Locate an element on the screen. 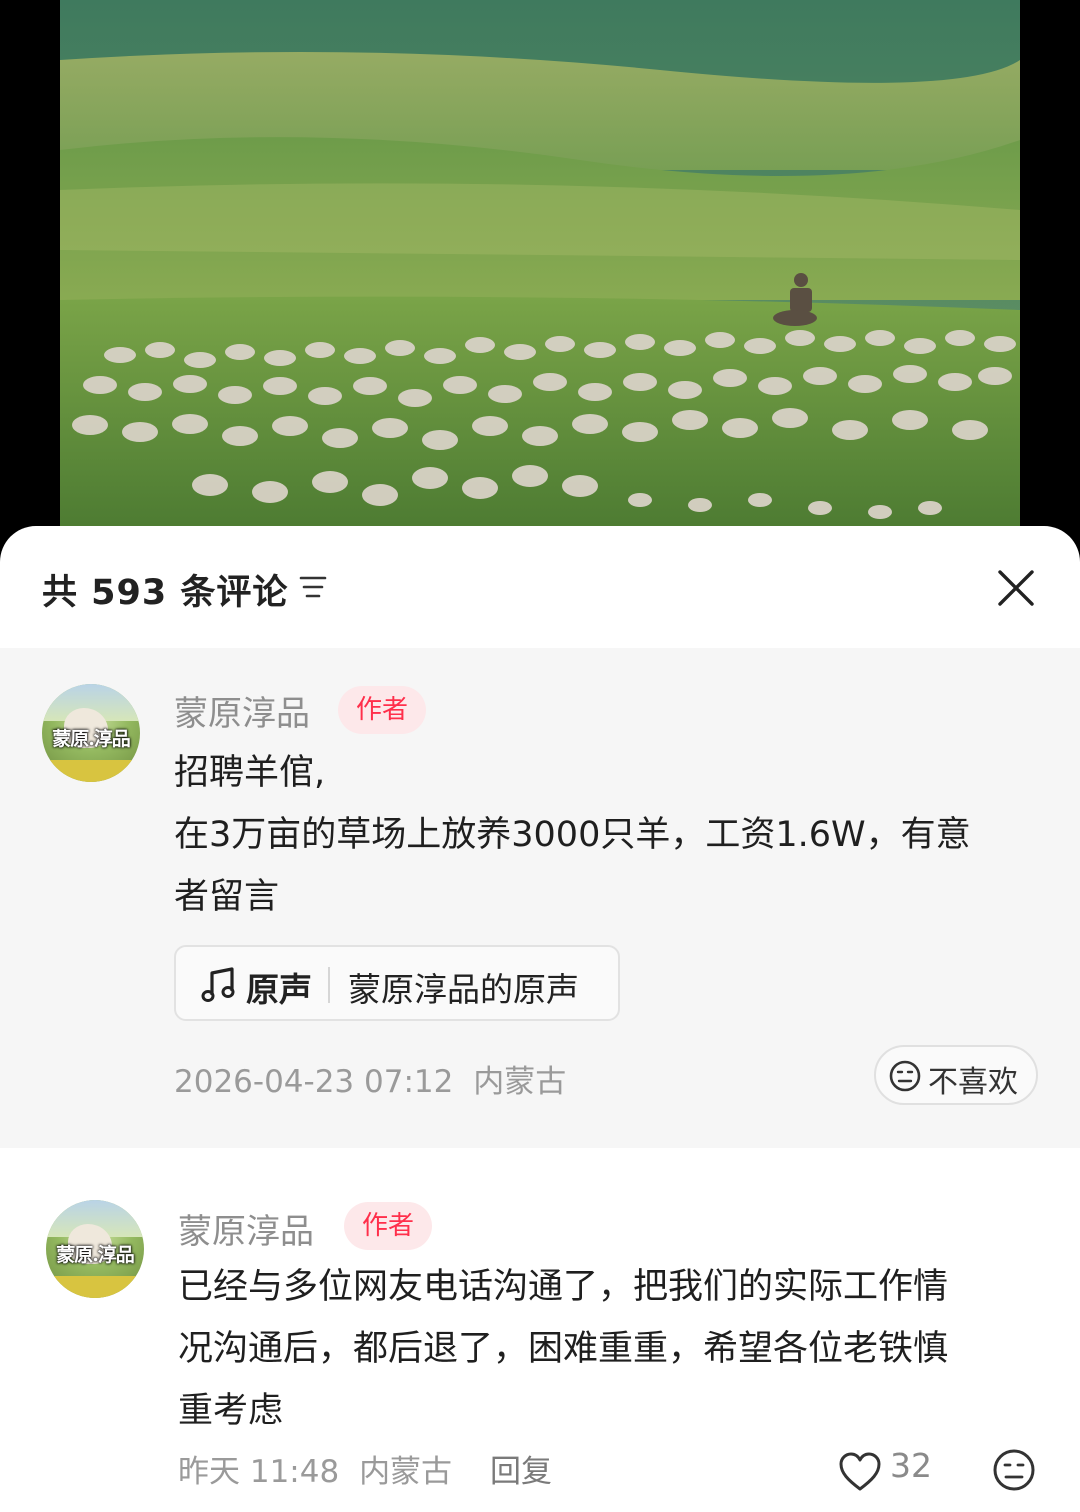 This screenshot has width=1080, height=1512. comment-meta: 2026-04-23 07:12 内蒙古 is located at coordinates (370, 1078).